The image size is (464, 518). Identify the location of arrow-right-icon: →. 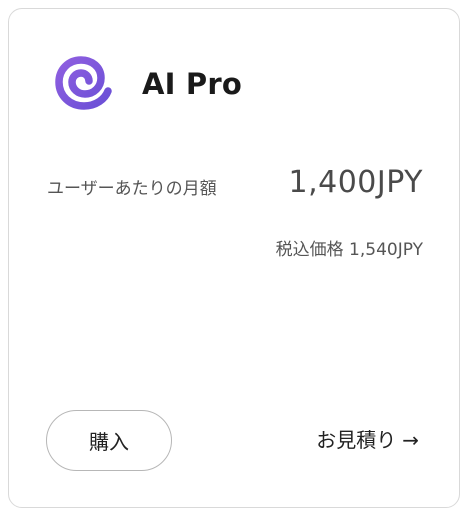
(410, 440).